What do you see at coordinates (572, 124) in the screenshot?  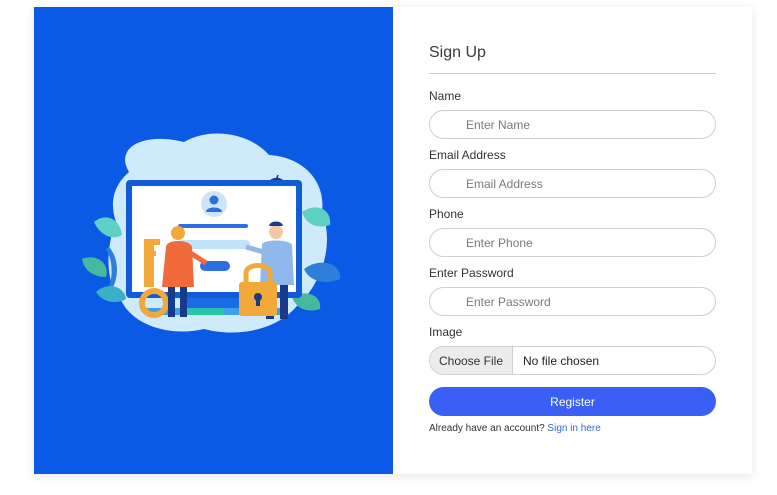 I see `name-input` at bounding box center [572, 124].